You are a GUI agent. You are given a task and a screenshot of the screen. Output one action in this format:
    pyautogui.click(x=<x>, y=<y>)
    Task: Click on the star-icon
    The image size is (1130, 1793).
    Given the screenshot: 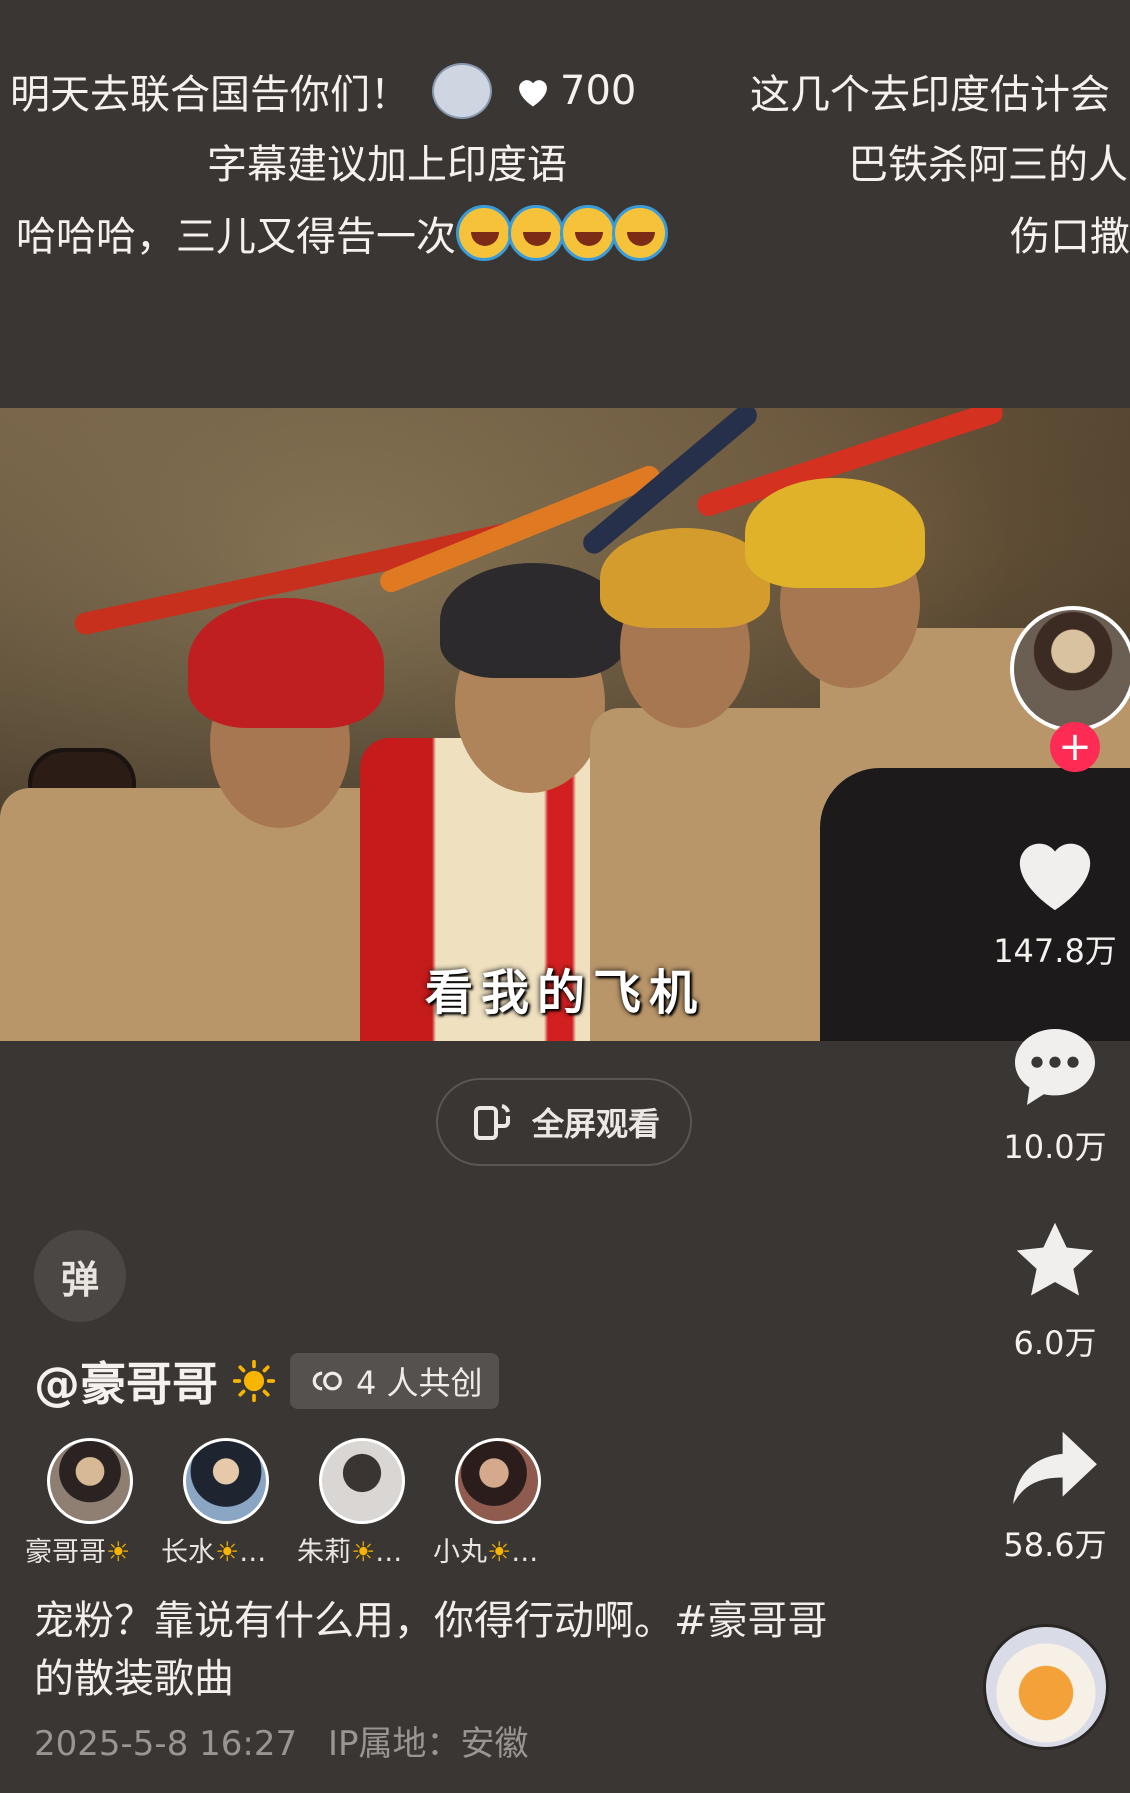 What is the action you would take?
    pyautogui.click(x=1055, y=1259)
    